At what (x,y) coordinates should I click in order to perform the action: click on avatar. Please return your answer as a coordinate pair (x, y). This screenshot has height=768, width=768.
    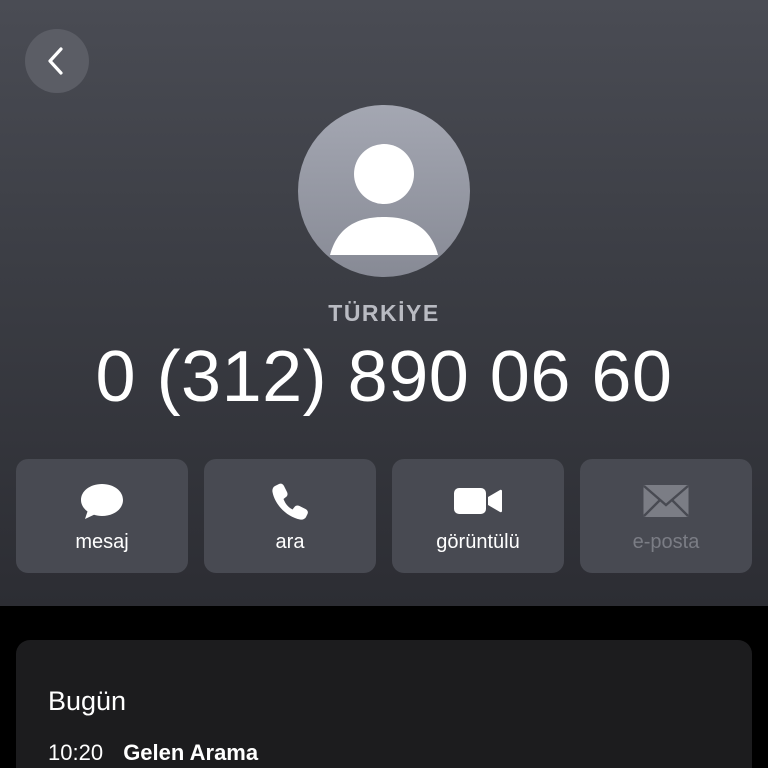
    Looking at the image, I should click on (384, 191).